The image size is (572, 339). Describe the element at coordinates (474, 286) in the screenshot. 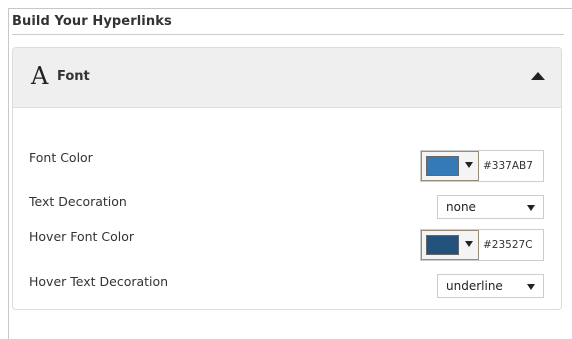

I see `hover-text-decoration-selected: underline` at that location.